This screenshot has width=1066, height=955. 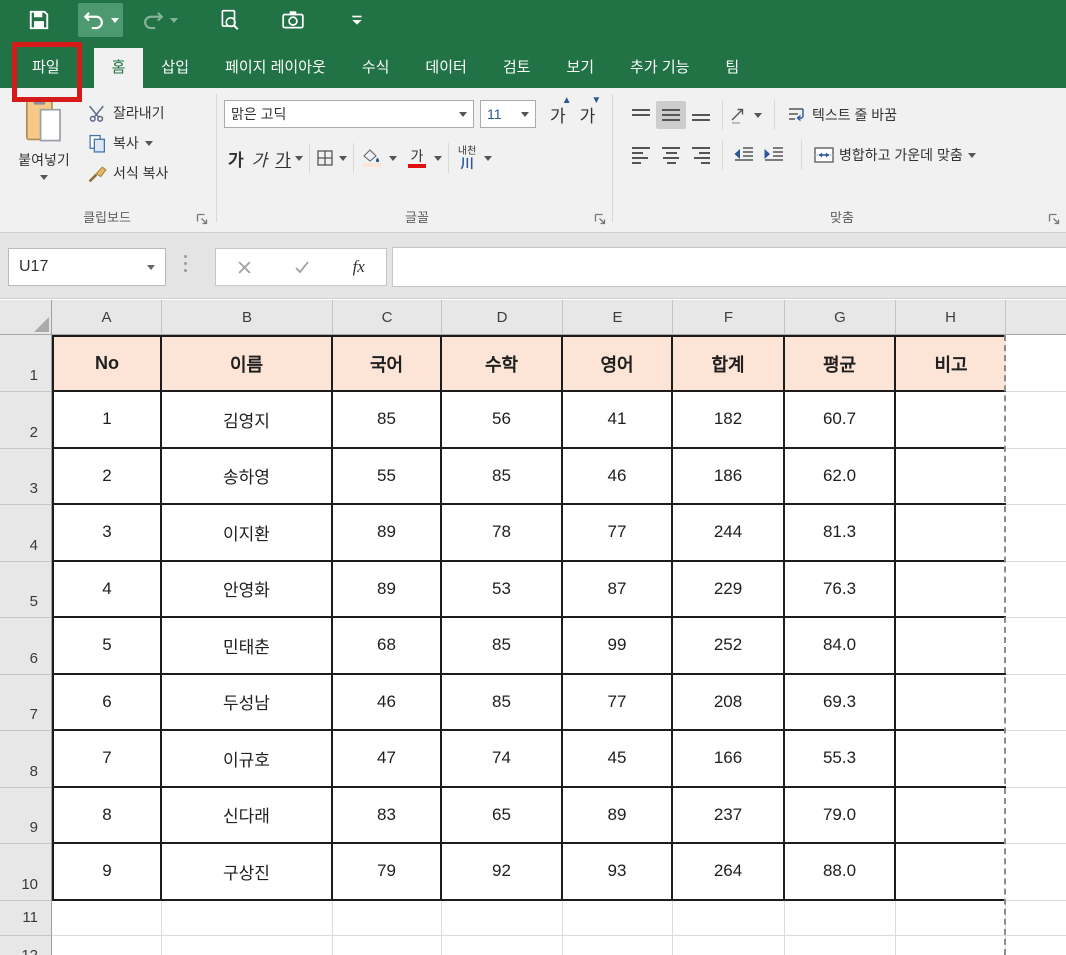 I want to click on row-header-1: 1, so click(x=26, y=363).